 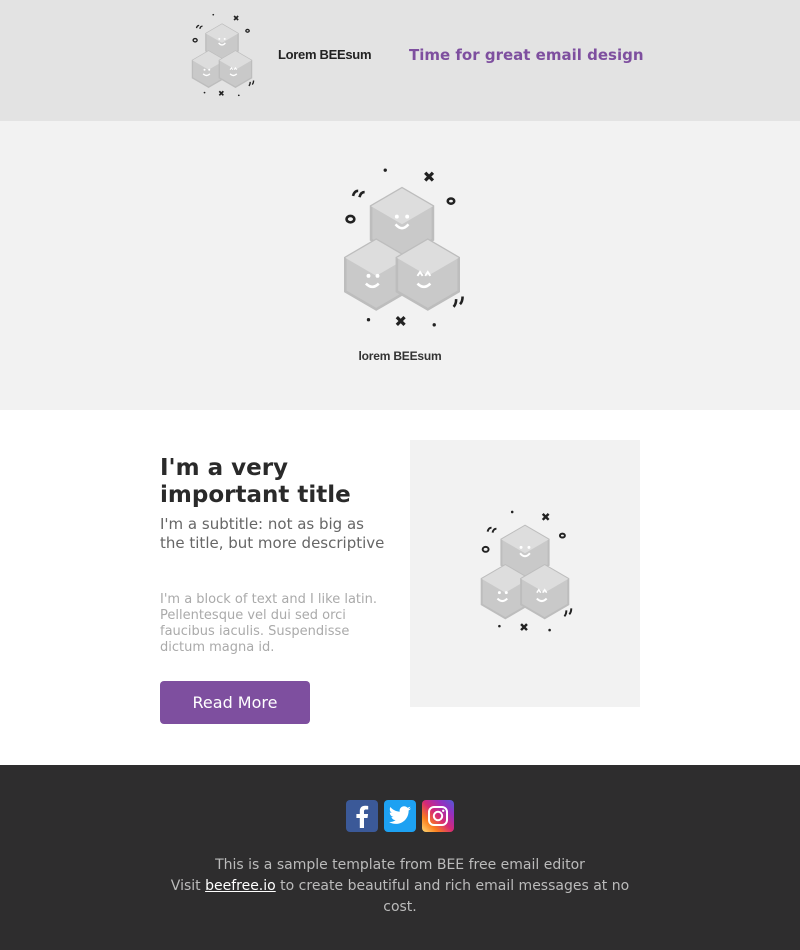 I want to click on instagram-icon, so click(x=438, y=816).